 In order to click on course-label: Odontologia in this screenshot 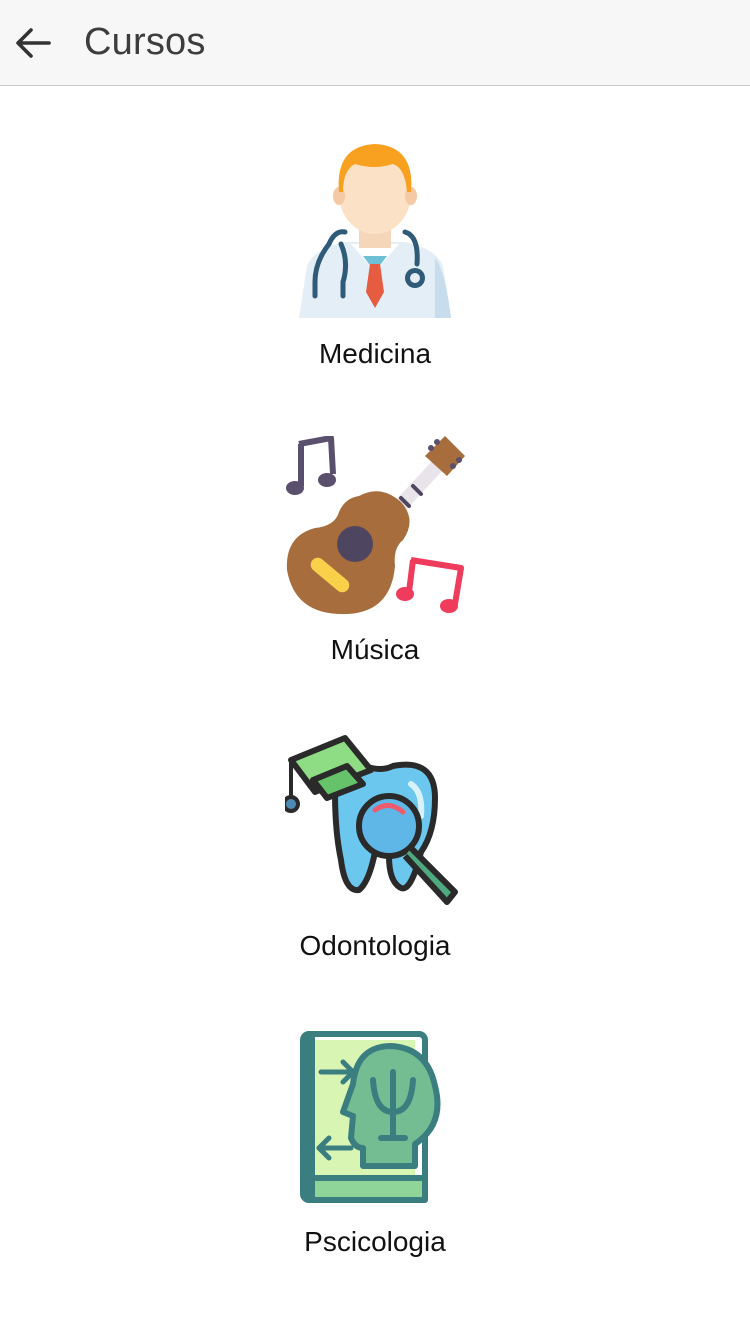, I will do `click(375, 945)`.